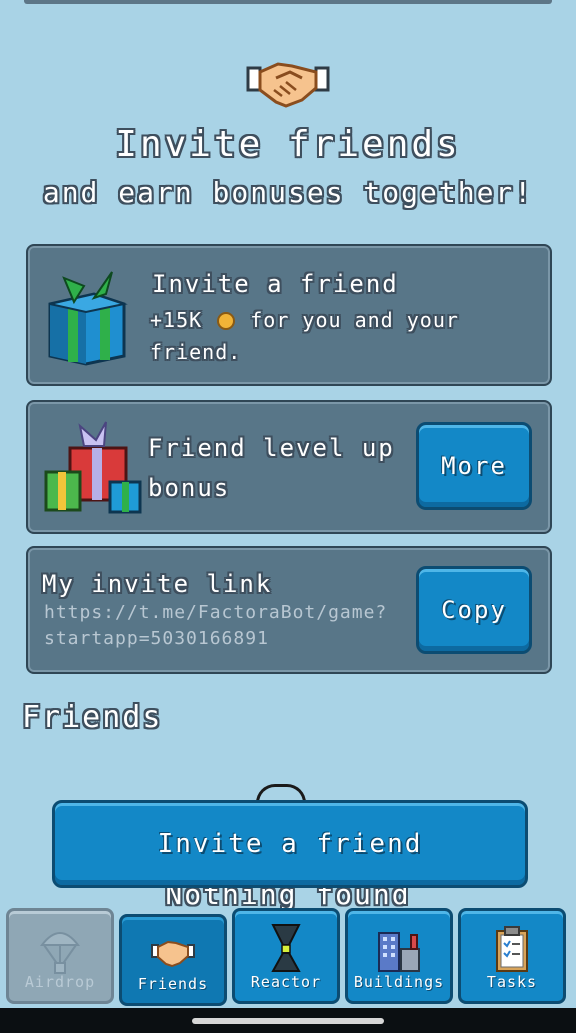 The image size is (576, 1033). I want to click on nav-label-buildings: Buildings, so click(399, 982).